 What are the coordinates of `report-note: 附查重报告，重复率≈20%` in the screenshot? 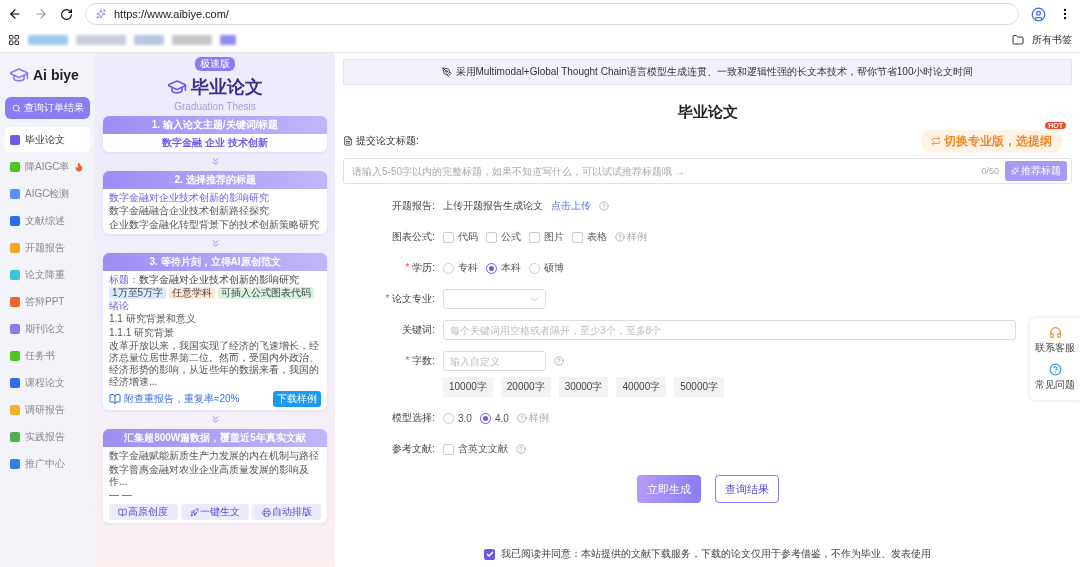 It's located at (182, 399).